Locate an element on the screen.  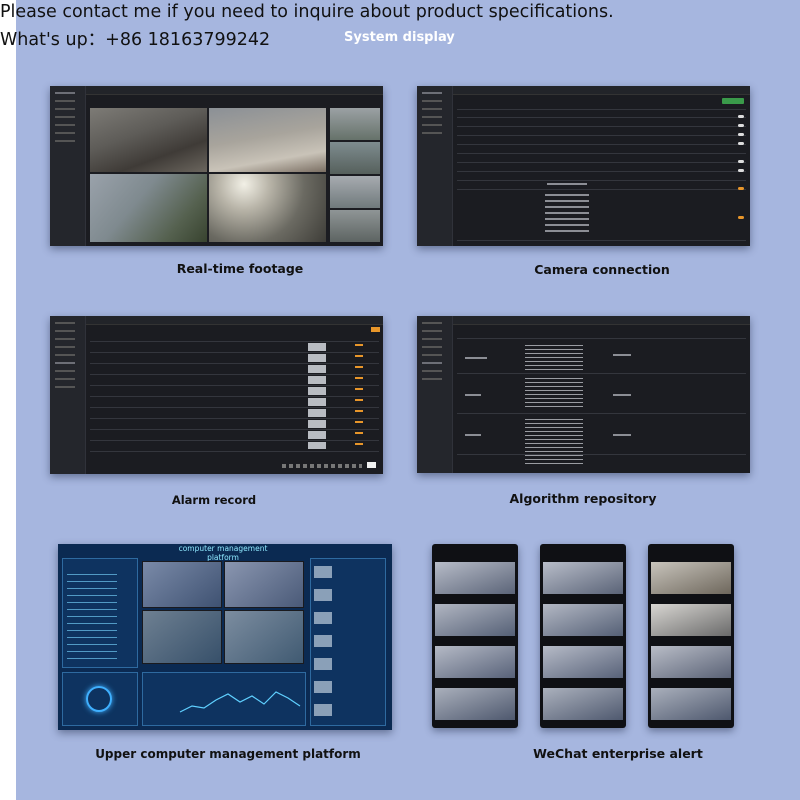
radar-gauge is located at coordinates (99, 699).